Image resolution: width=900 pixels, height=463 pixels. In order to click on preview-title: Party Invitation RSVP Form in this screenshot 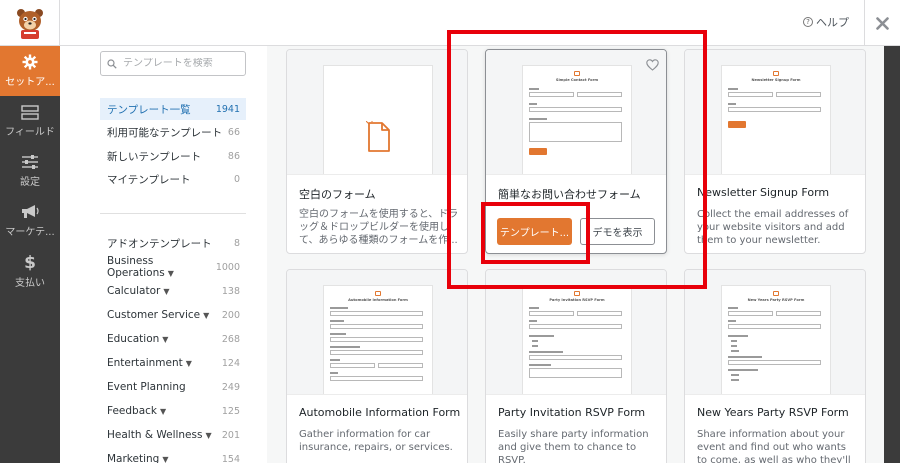, I will do `click(577, 300)`.